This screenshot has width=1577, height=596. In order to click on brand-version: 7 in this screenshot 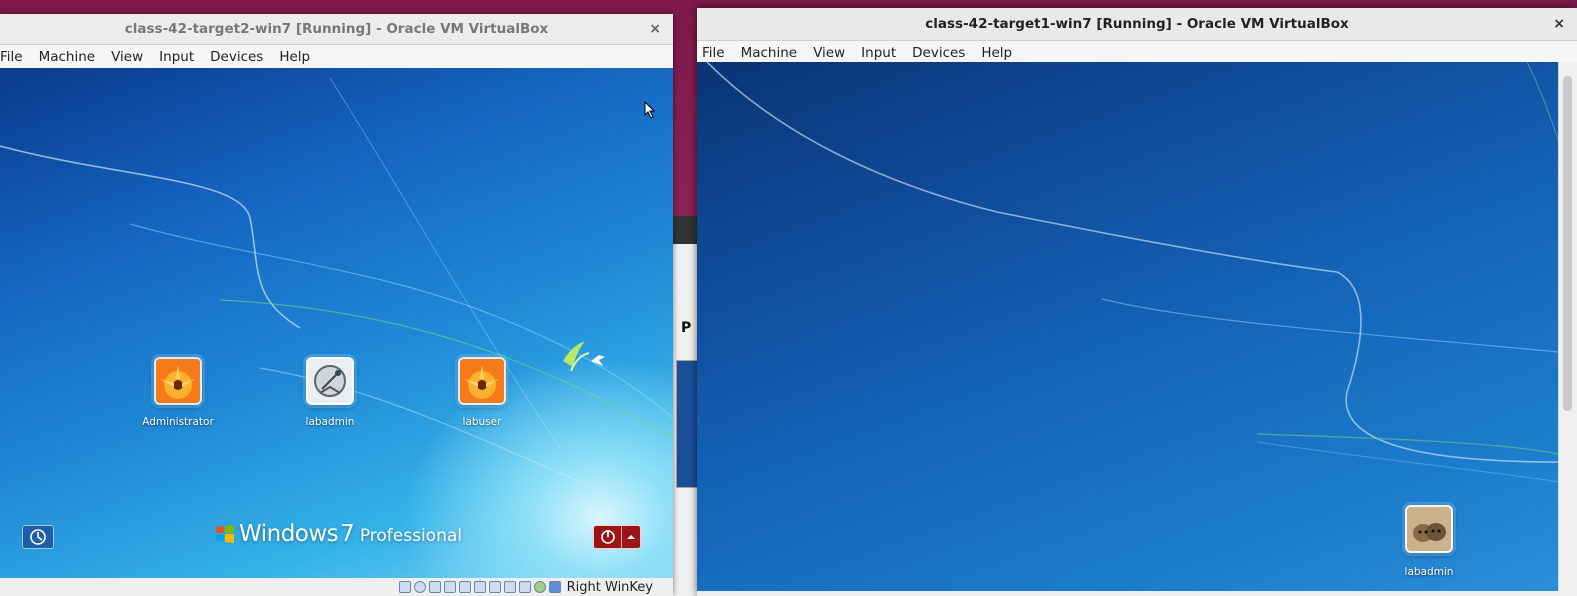, I will do `click(347, 534)`.